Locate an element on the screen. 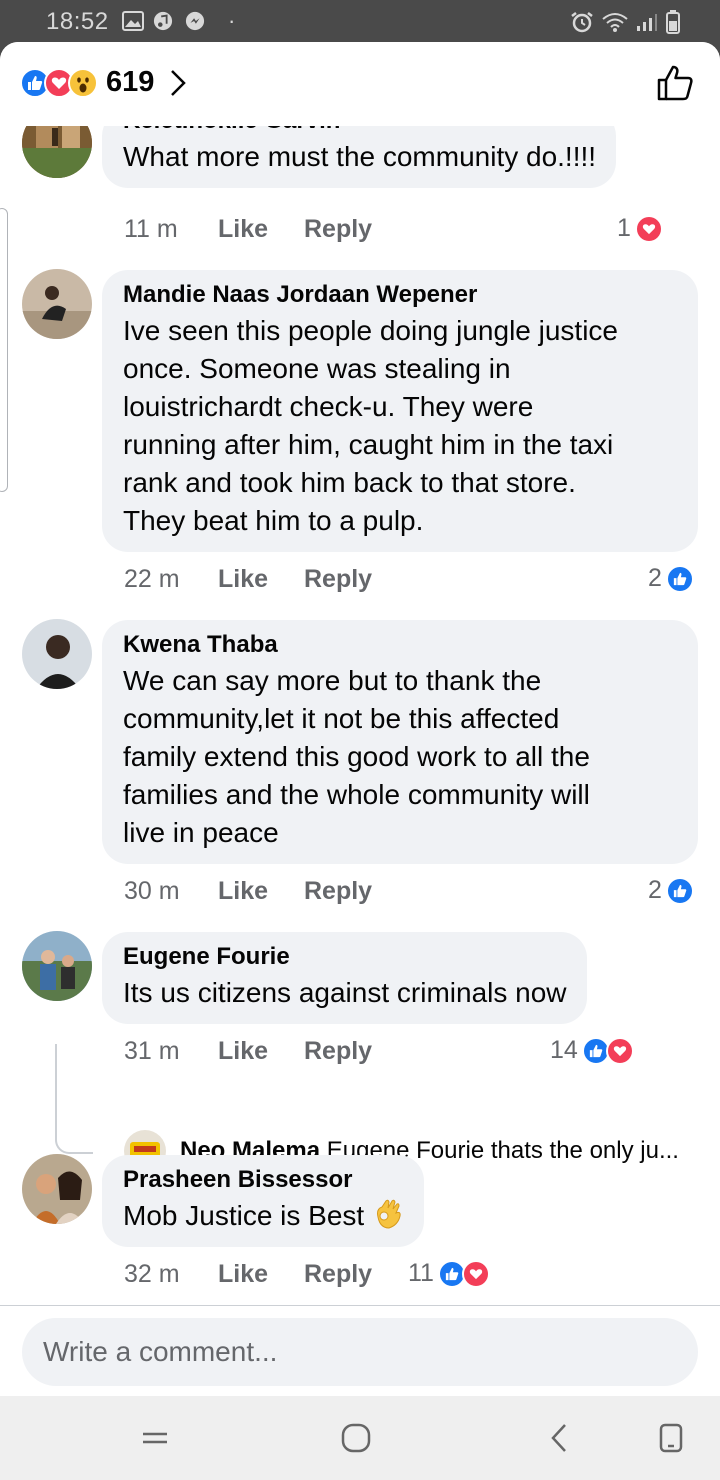 This screenshot has width=720, height=1480. comment-text: What more must the community do.!!!! is located at coordinates (360, 156).